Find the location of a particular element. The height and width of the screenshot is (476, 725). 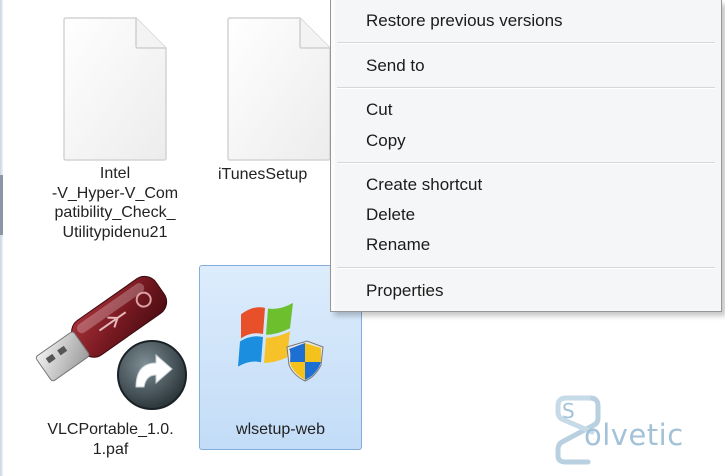

solvetic-watermark: S olvetic is located at coordinates (635, 428).